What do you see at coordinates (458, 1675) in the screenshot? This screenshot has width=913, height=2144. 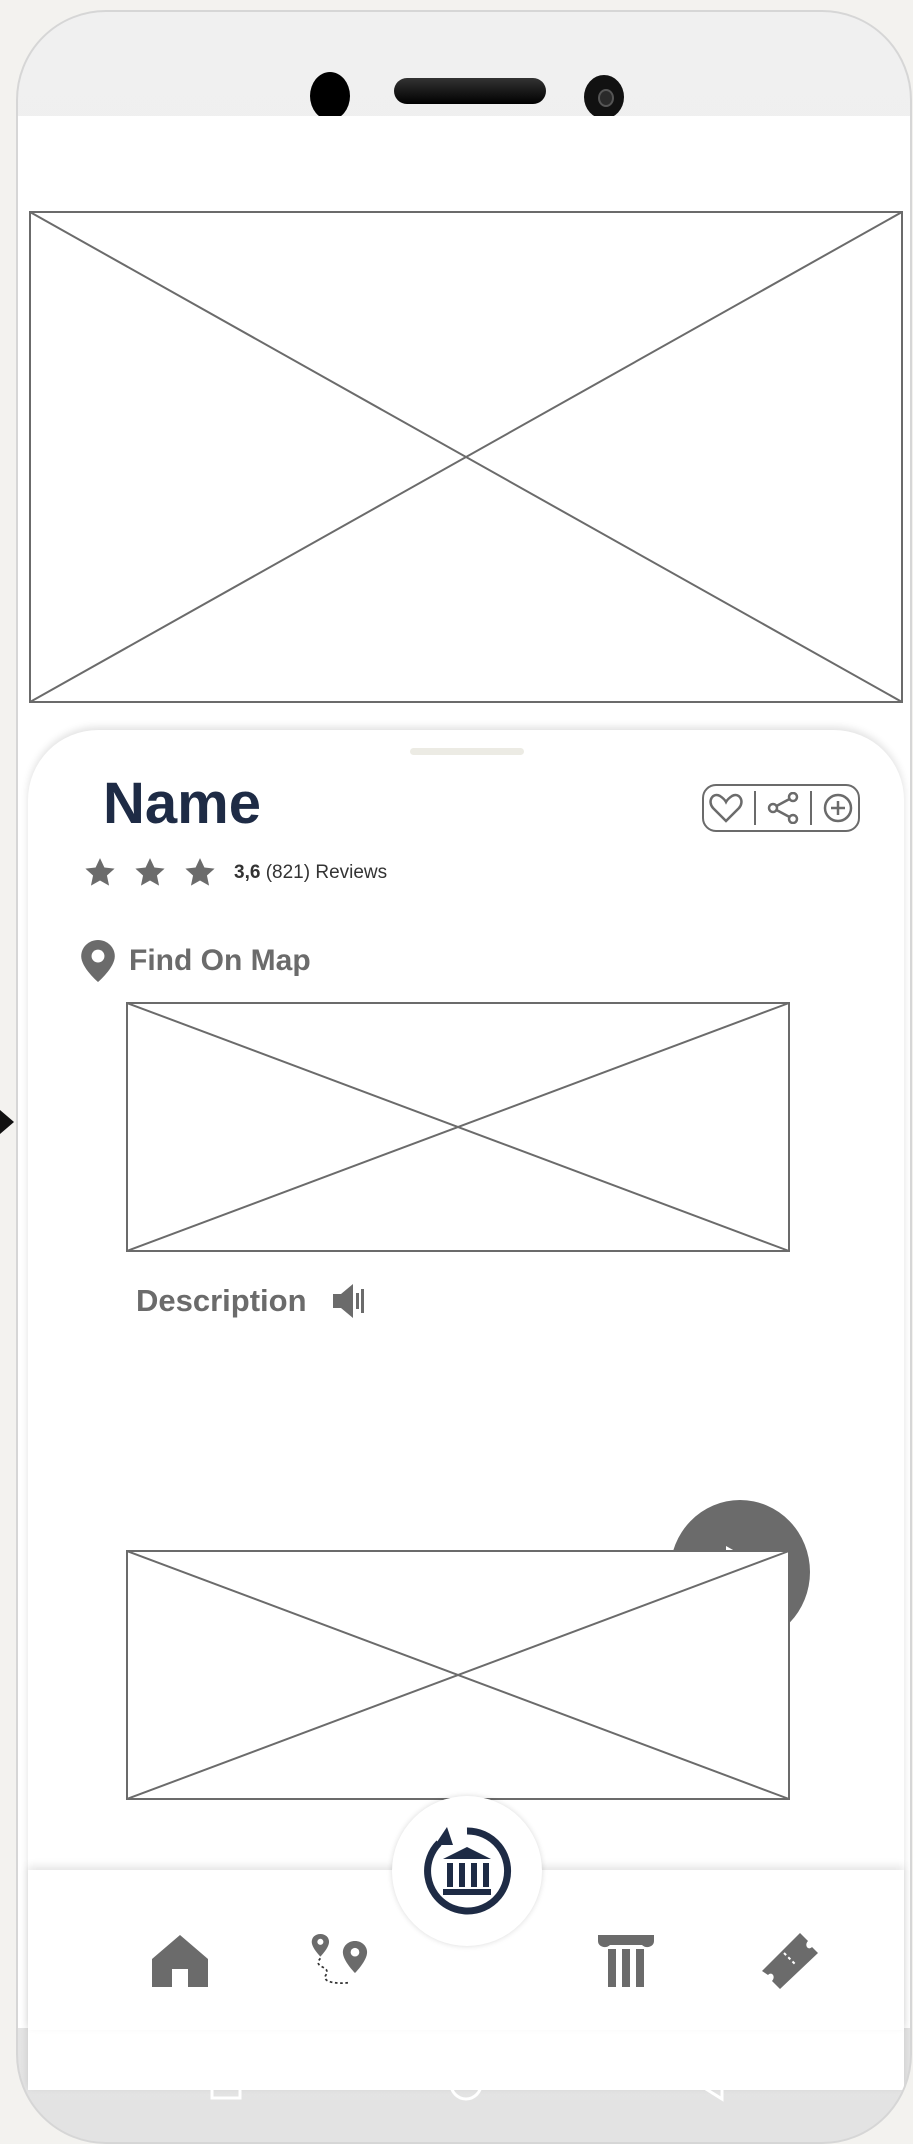 I see `secondary-image-placeholder` at bounding box center [458, 1675].